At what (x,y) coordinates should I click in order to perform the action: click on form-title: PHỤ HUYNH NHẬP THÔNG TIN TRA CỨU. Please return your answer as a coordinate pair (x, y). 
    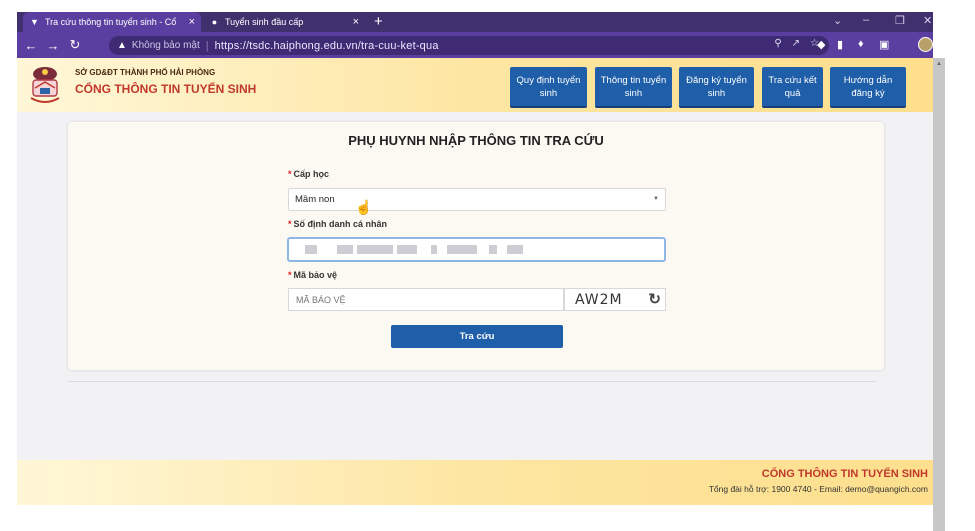
    Looking at the image, I should click on (476, 140).